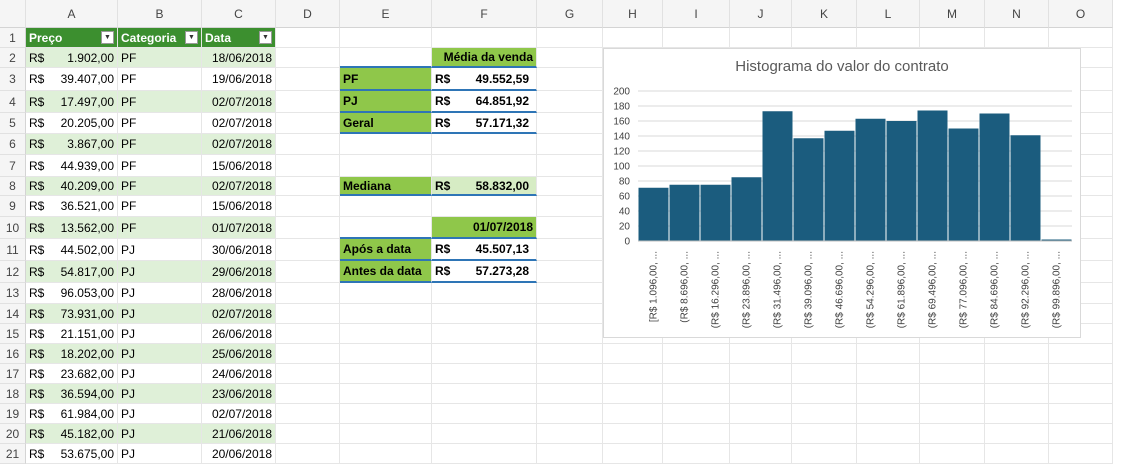 The width and height of the screenshot is (1138, 469). Describe the element at coordinates (484, 79) in the screenshot. I see `pf-mean: R$ 49.552,59` at that location.